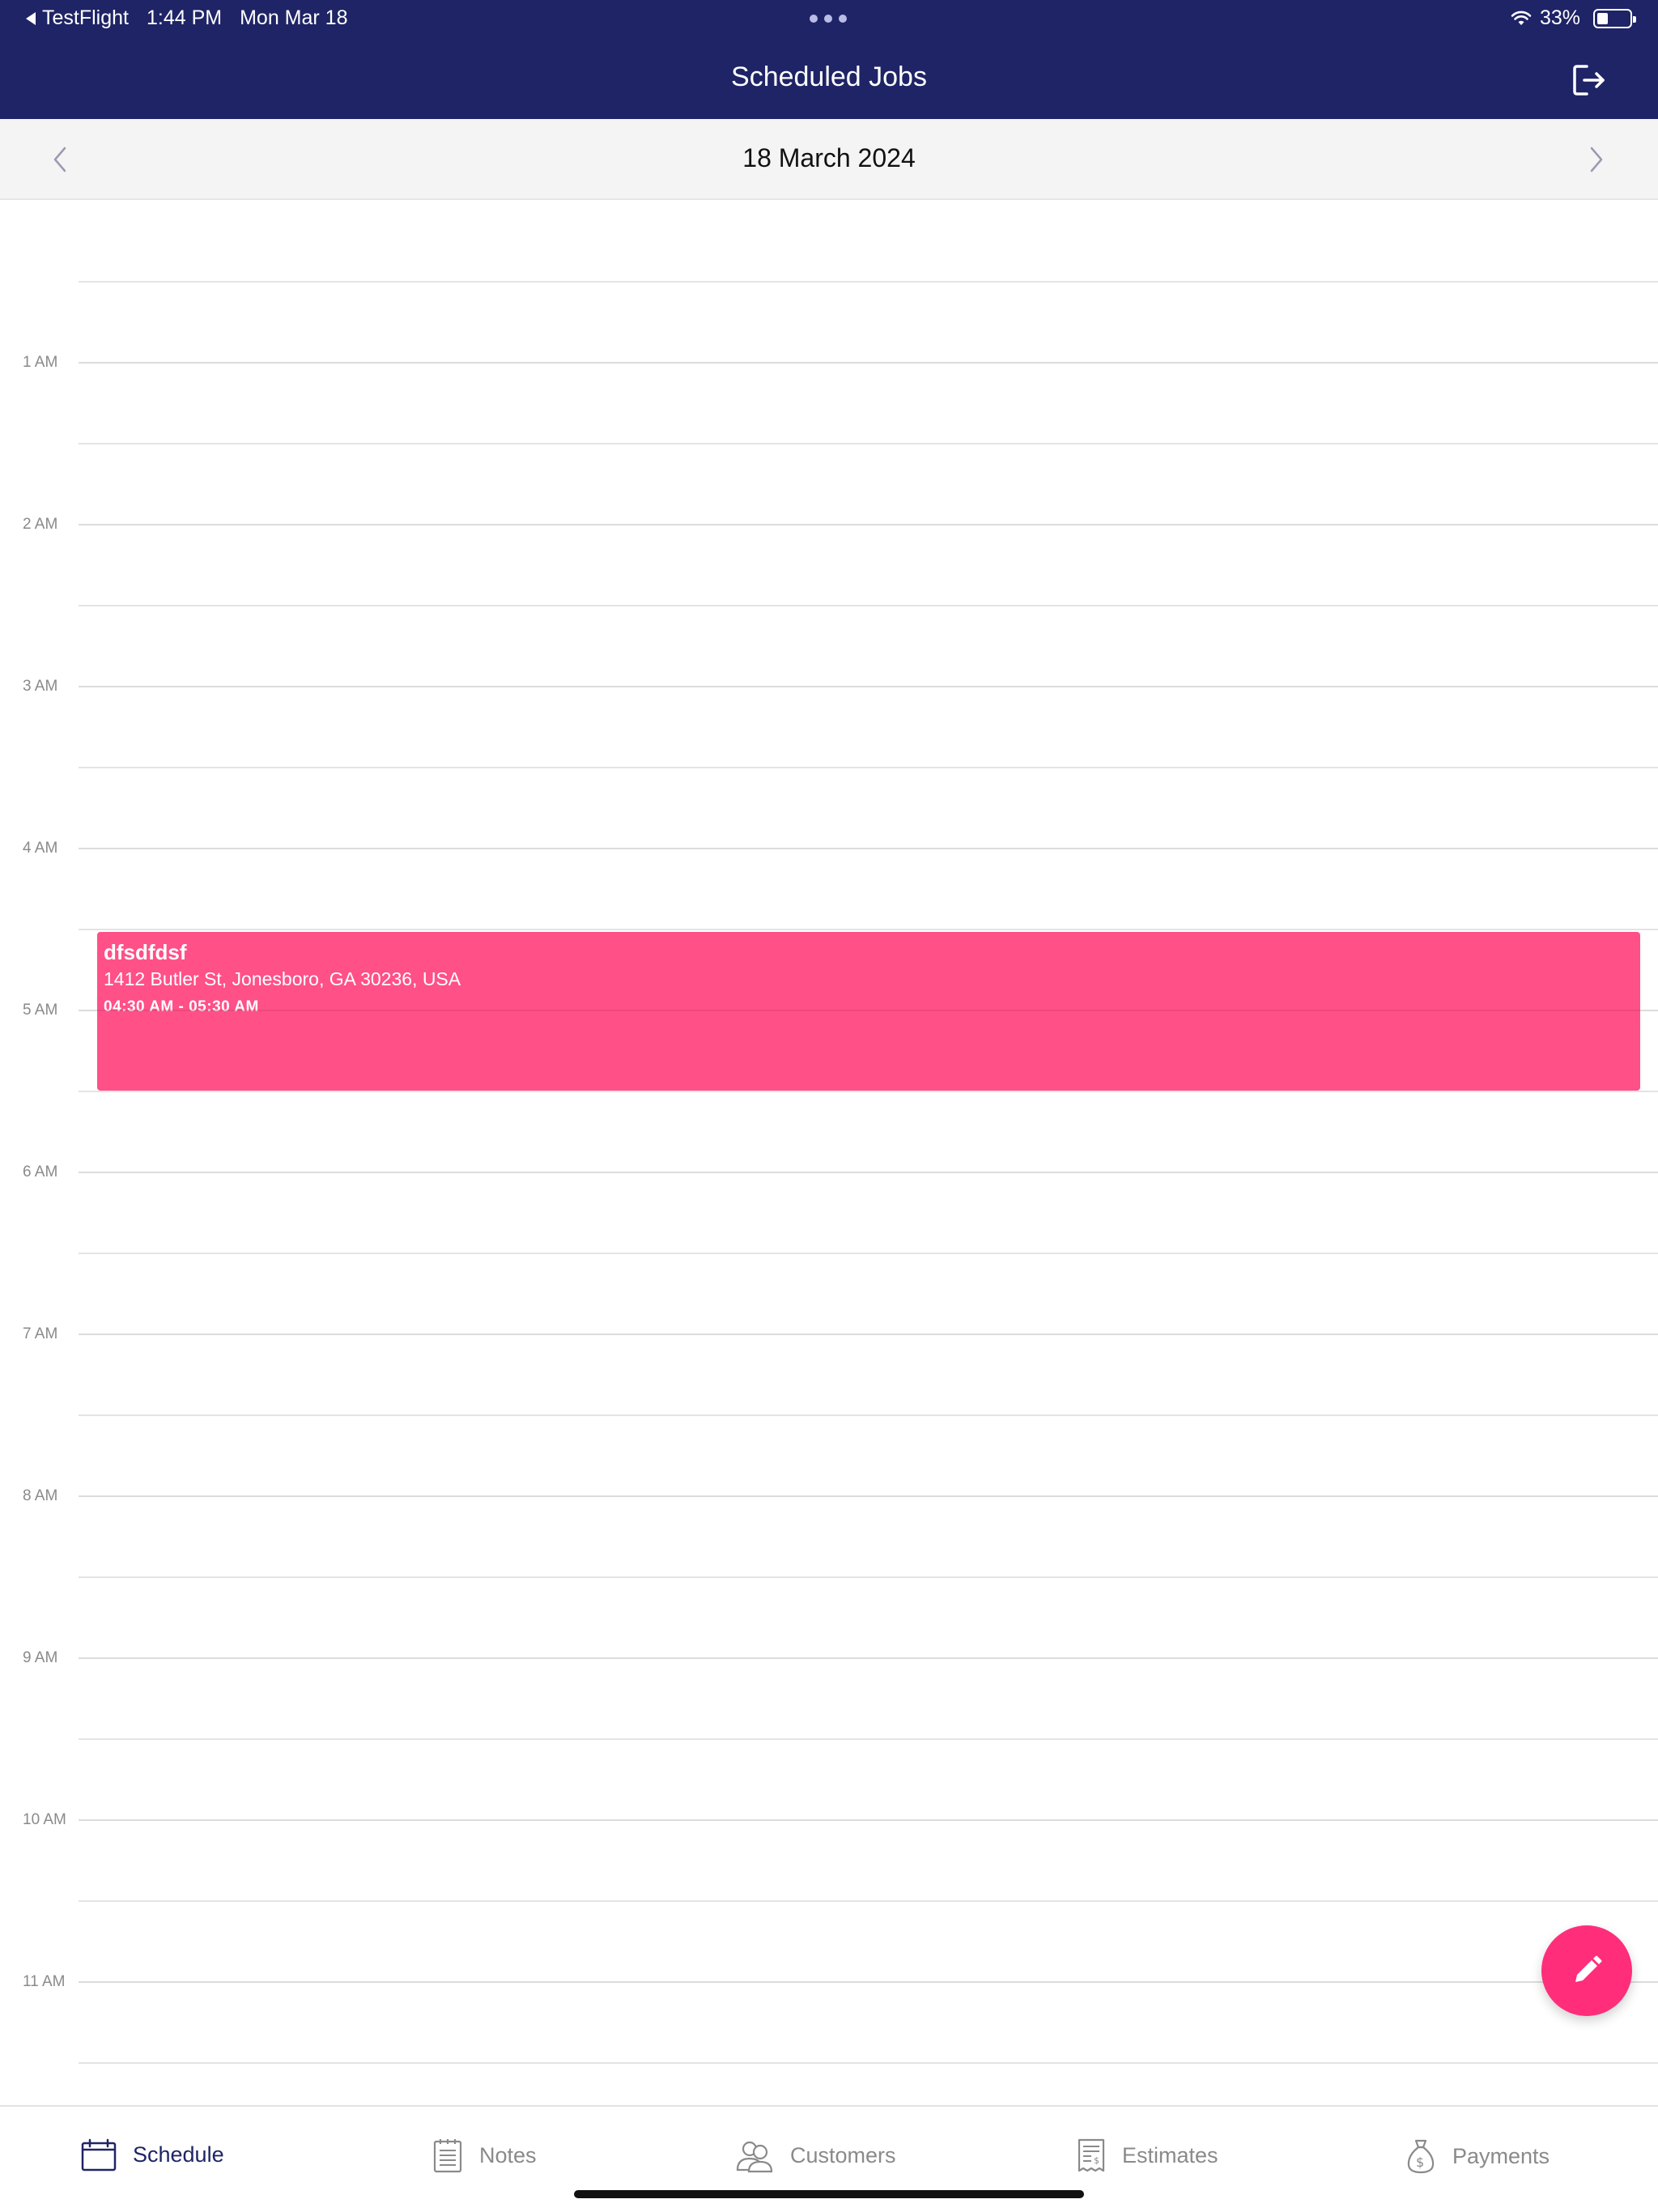 The image size is (1658, 2212). I want to click on pencil-icon, so click(1588, 1968).